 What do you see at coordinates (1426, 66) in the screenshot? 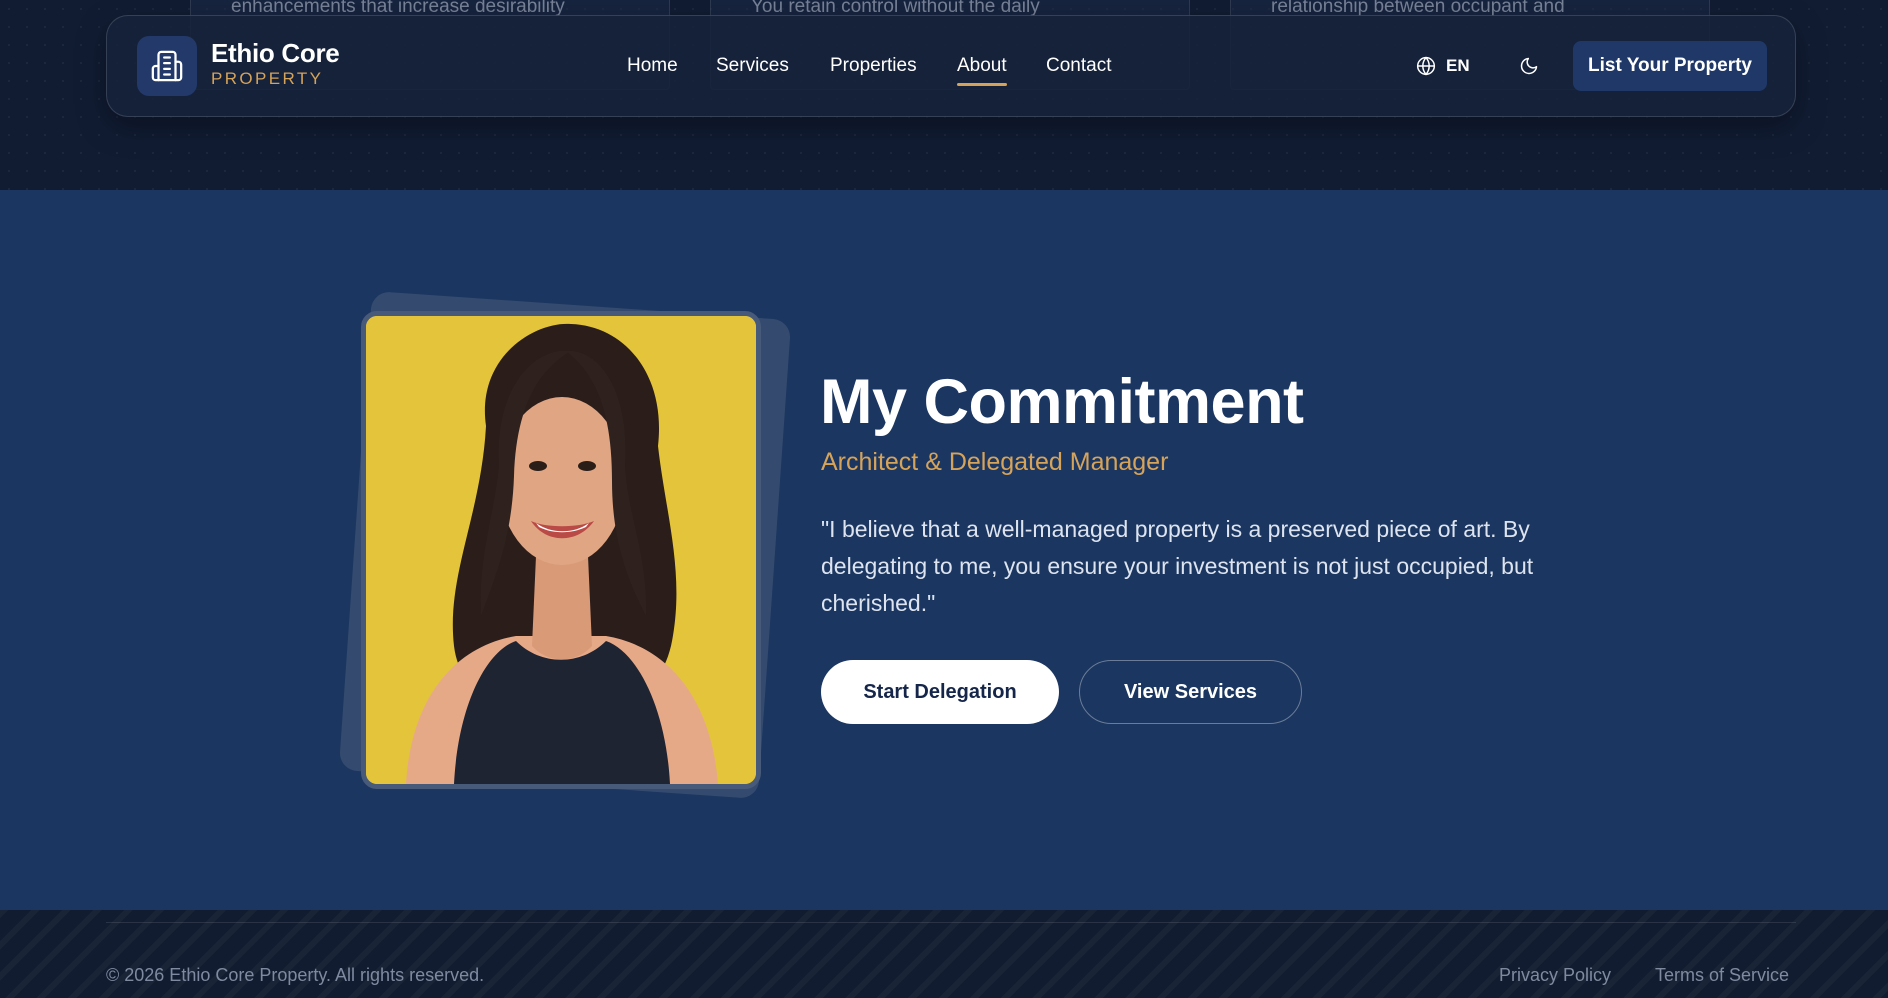
I see `globe-icon` at bounding box center [1426, 66].